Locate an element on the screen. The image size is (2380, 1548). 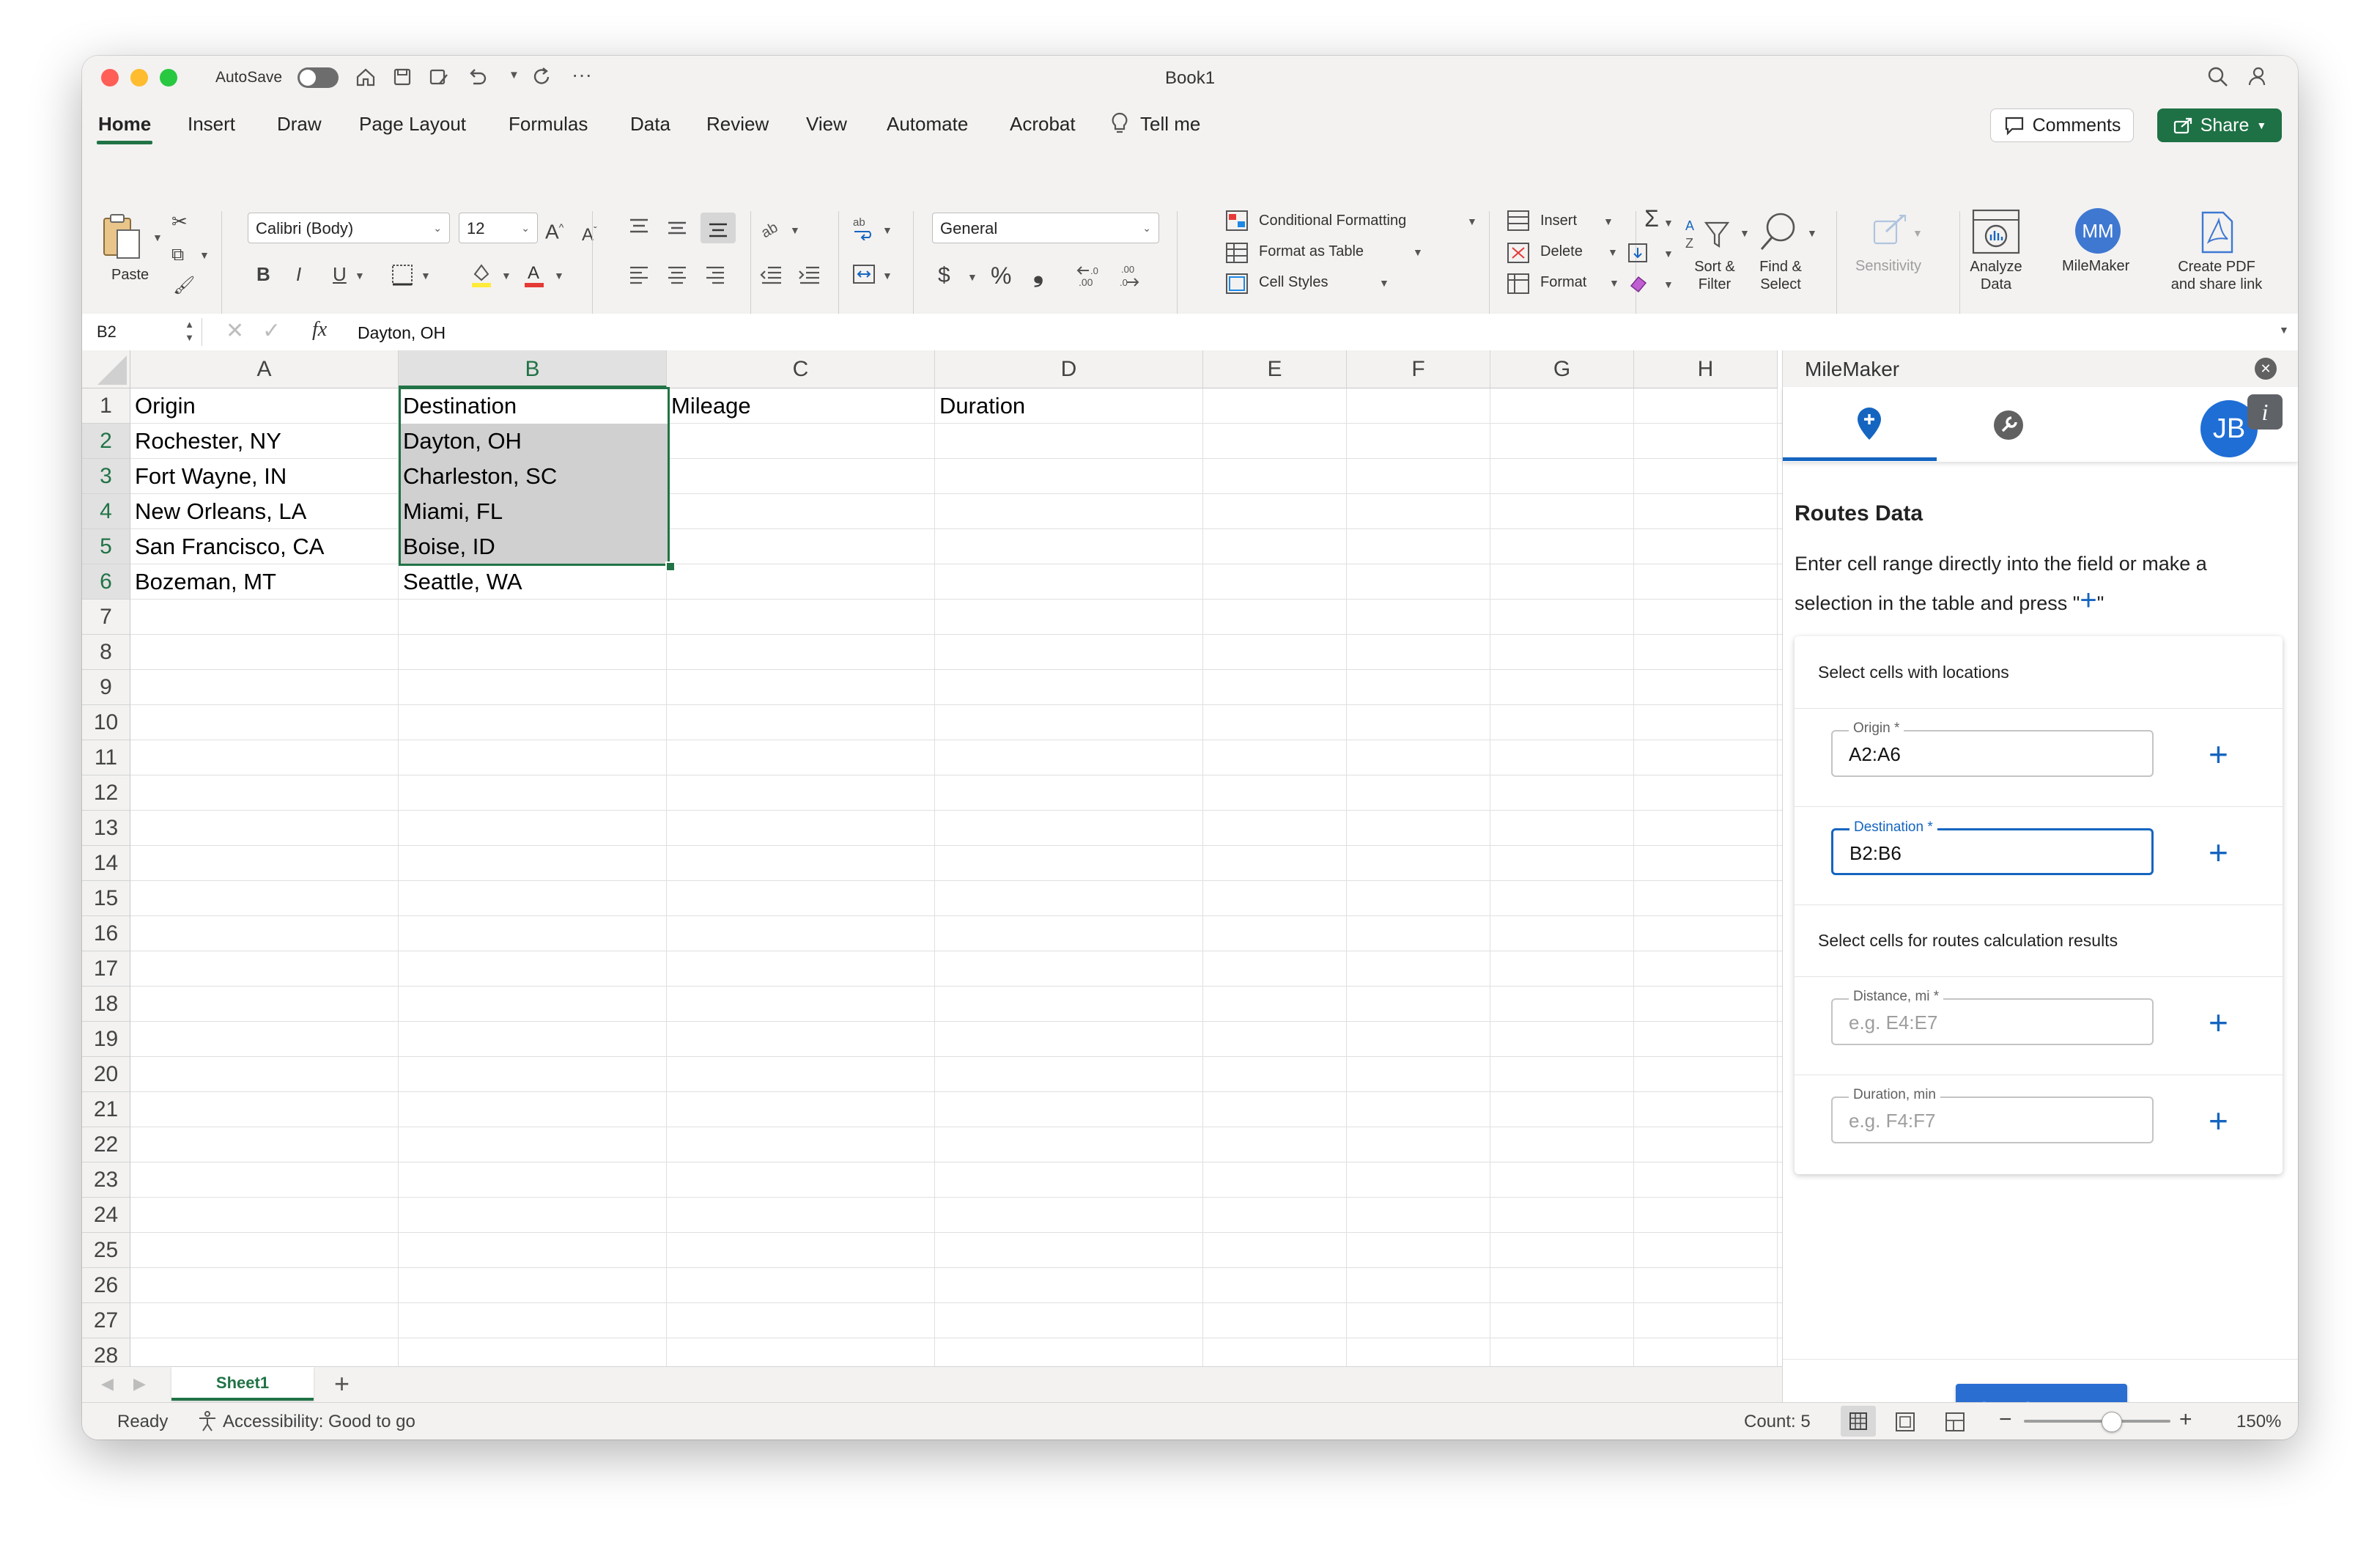
select-all-button is located at coordinates (106, 369).